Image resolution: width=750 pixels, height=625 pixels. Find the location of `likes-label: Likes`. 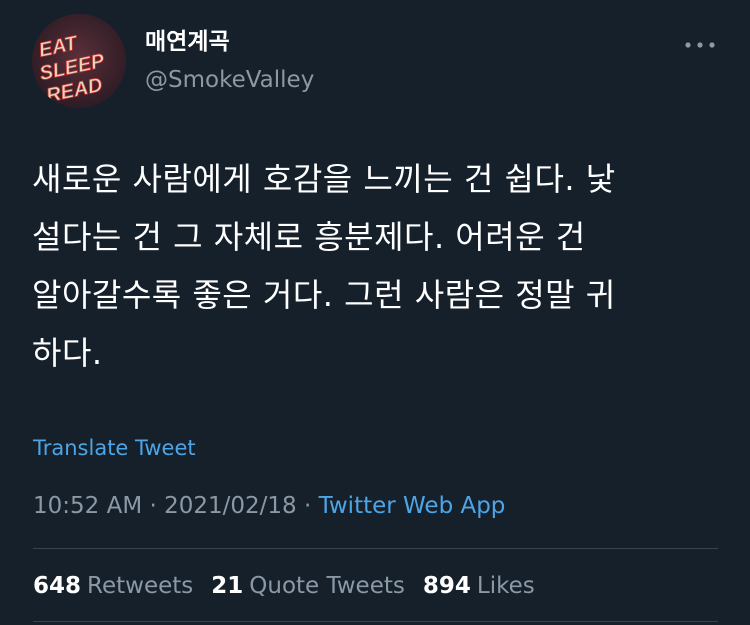

likes-label: Likes is located at coordinates (505, 586).